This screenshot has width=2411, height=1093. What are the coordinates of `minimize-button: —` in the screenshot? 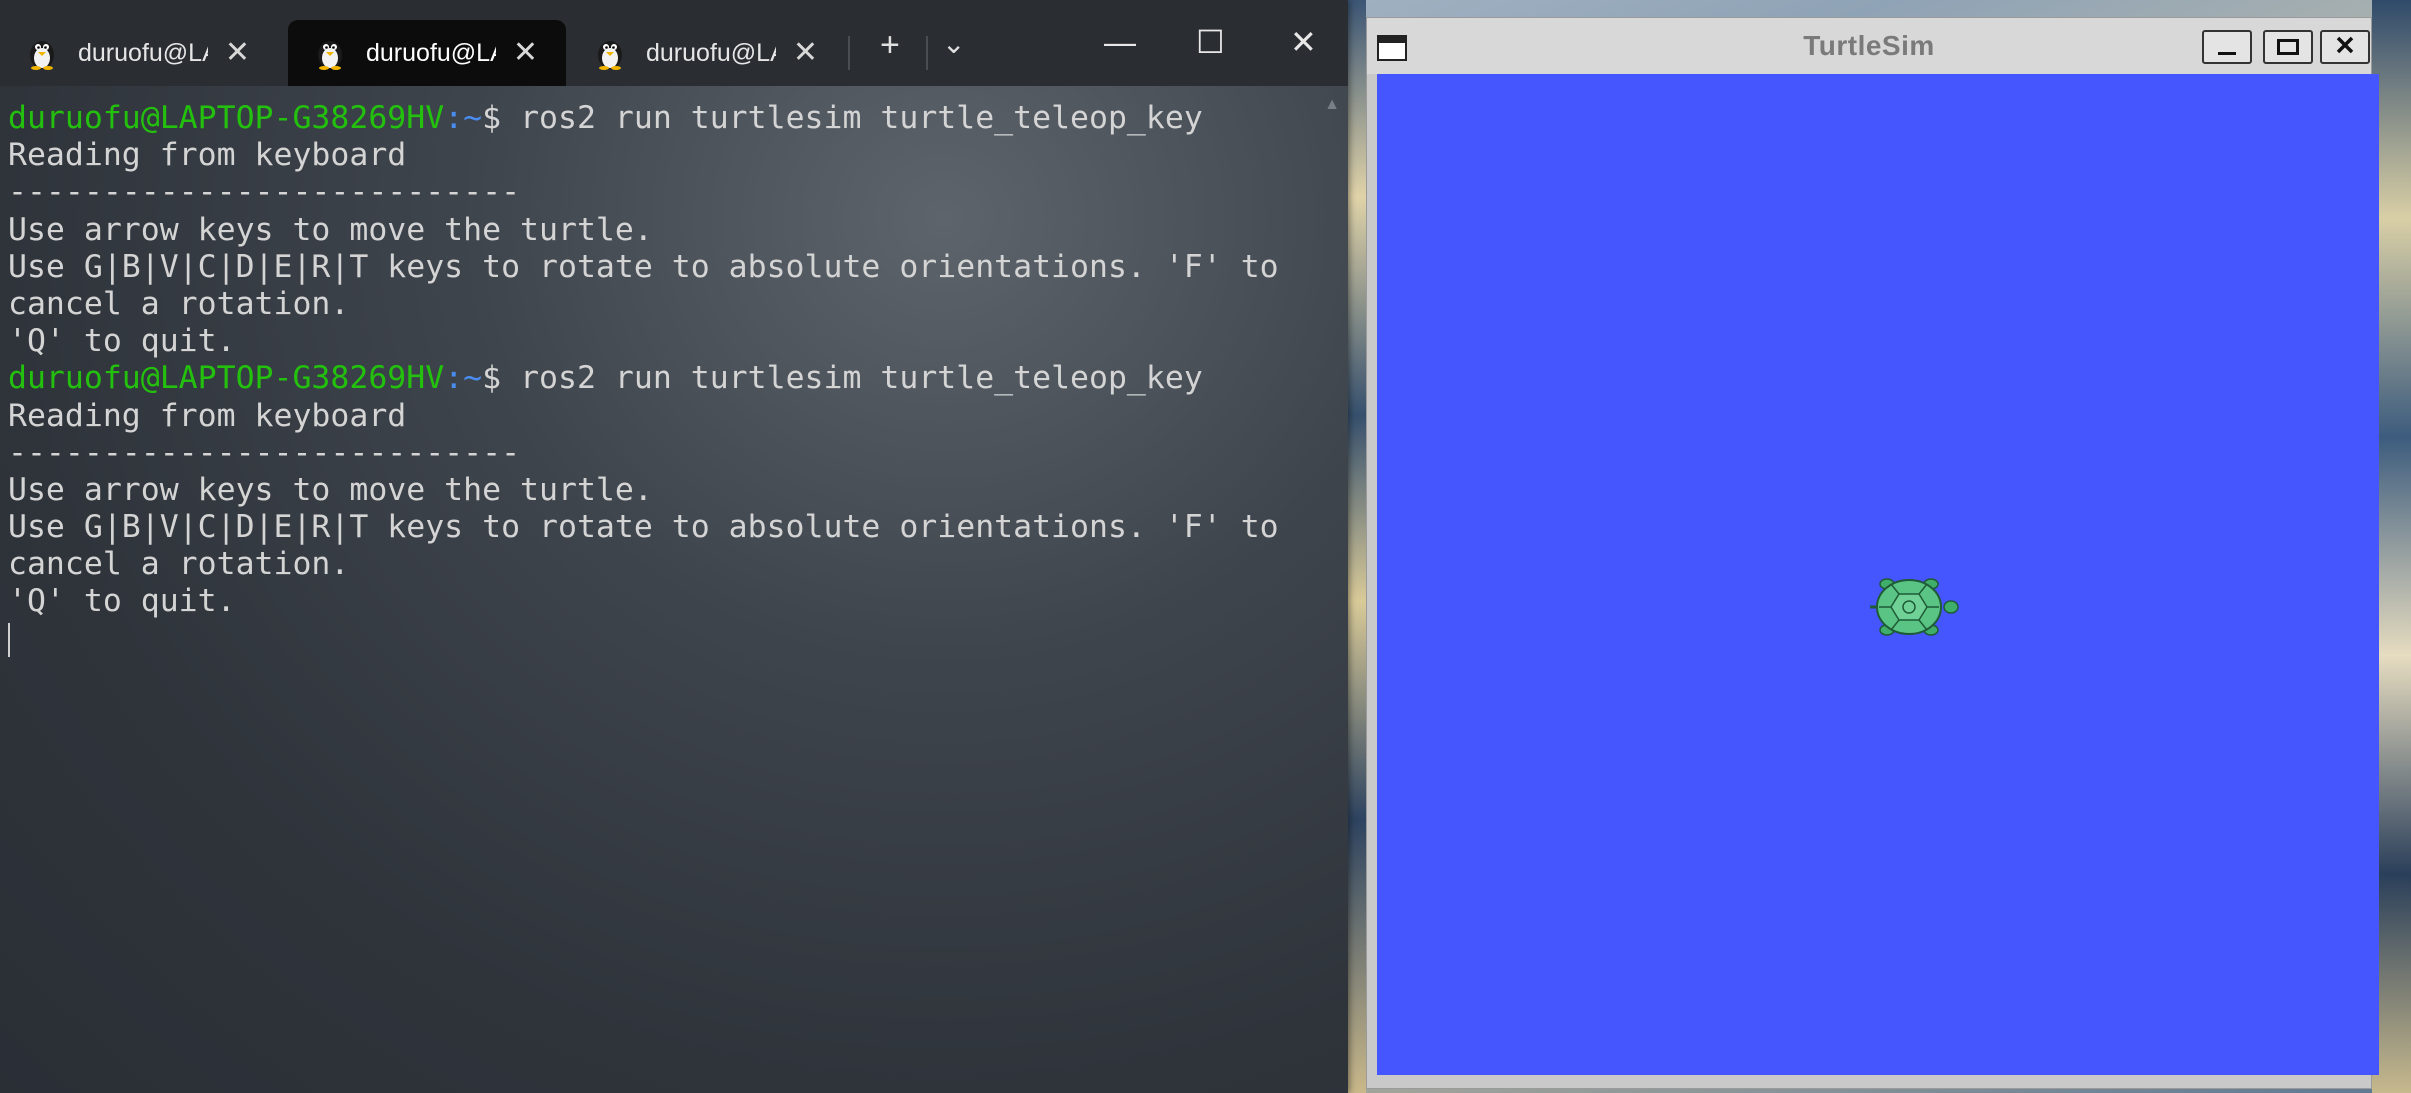 It's located at (1120, 42).